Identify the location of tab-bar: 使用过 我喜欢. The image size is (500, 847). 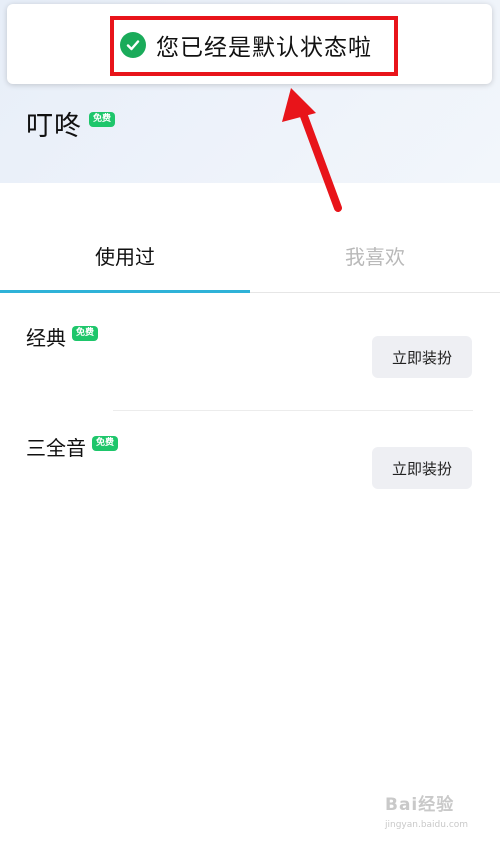
(250, 255).